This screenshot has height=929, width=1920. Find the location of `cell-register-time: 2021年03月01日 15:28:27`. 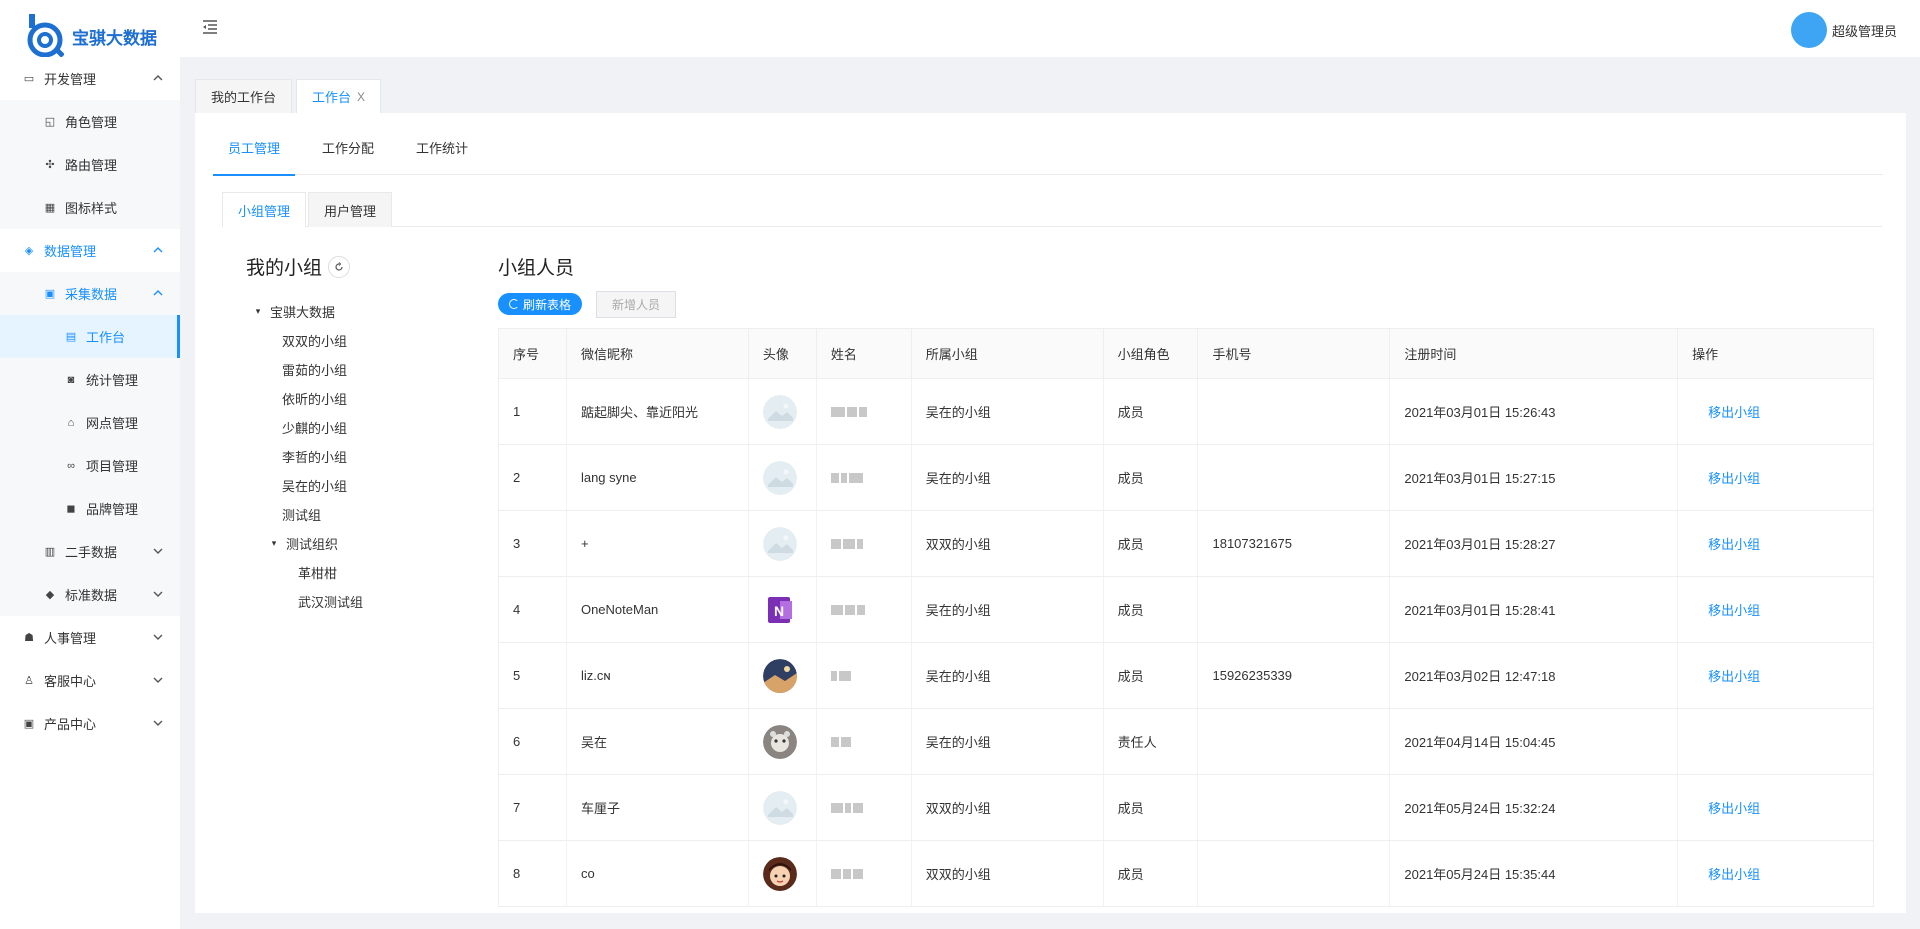

cell-register-time: 2021年03月01日 15:28:27 is located at coordinates (1533, 543).